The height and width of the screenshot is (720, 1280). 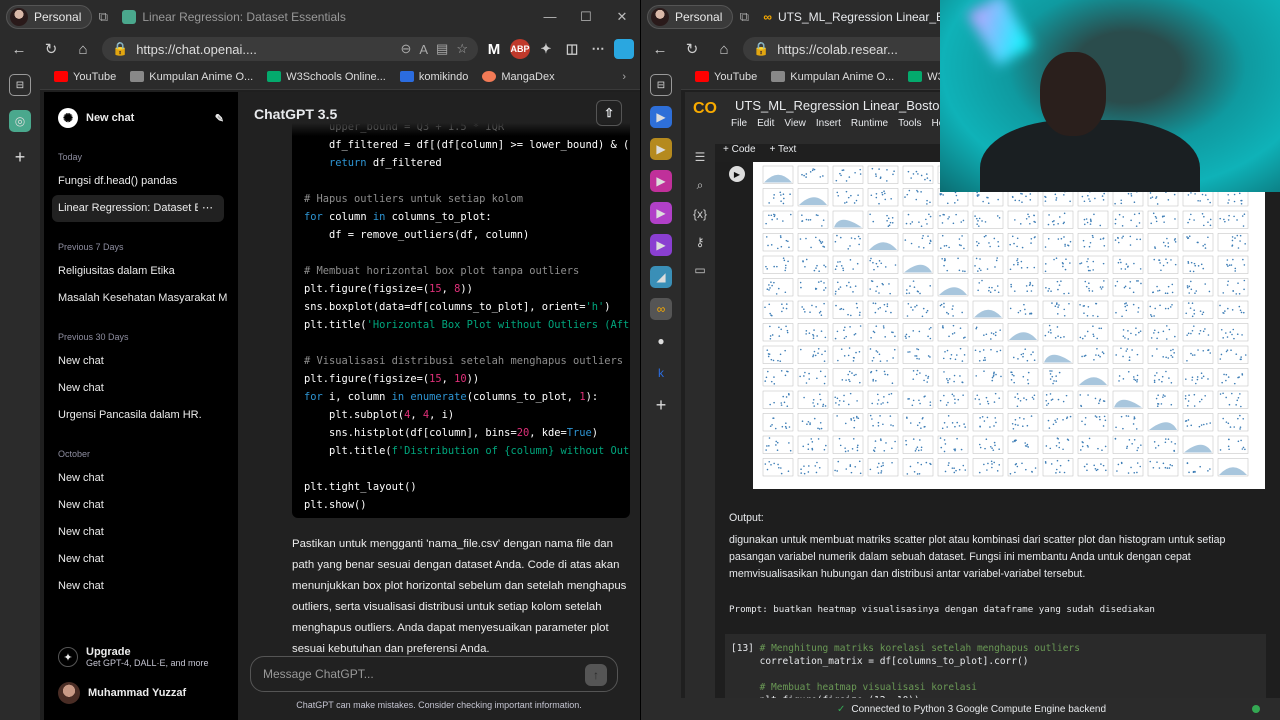 What do you see at coordinates (518, 77) in the screenshot?
I see `bookmark-mangadex: MangaDex` at bounding box center [518, 77].